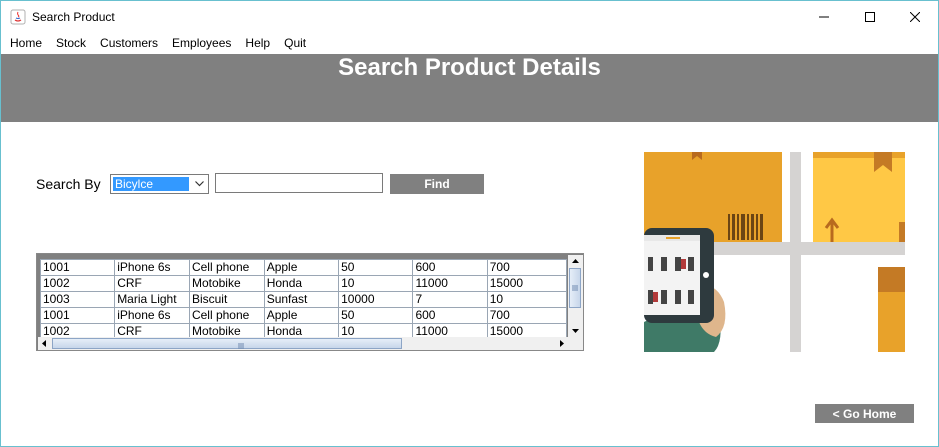 The width and height of the screenshot is (939, 447). What do you see at coordinates (201, 43) in the screenshot?
I see `menu-employees: Employees` at bounding box center [201, 43].